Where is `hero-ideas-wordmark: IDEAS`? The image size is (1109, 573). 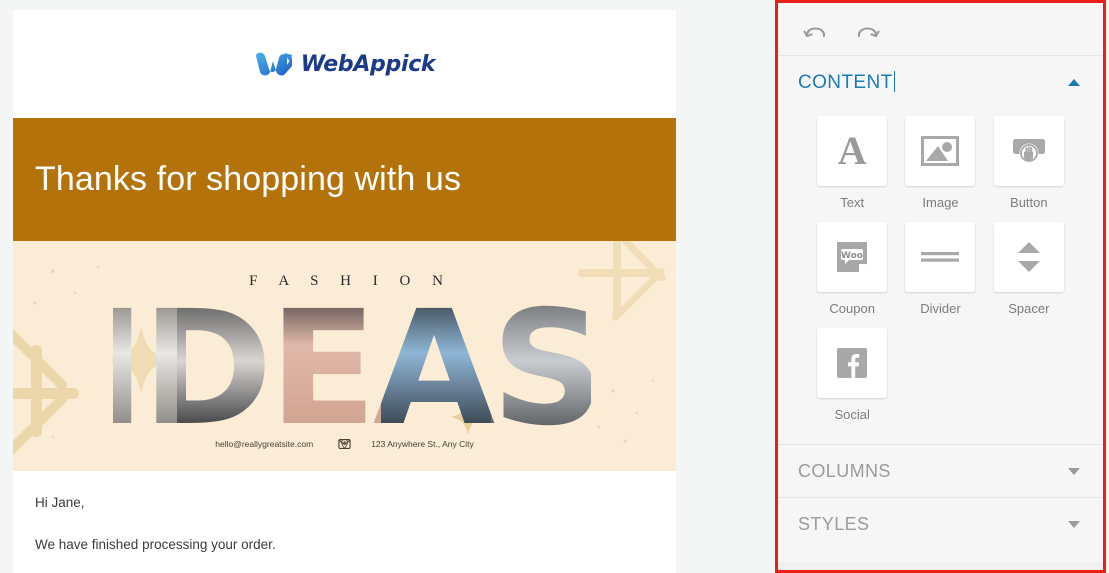
hero-ideas-wordmark: IDEAS is located at coordinates (352, 361).